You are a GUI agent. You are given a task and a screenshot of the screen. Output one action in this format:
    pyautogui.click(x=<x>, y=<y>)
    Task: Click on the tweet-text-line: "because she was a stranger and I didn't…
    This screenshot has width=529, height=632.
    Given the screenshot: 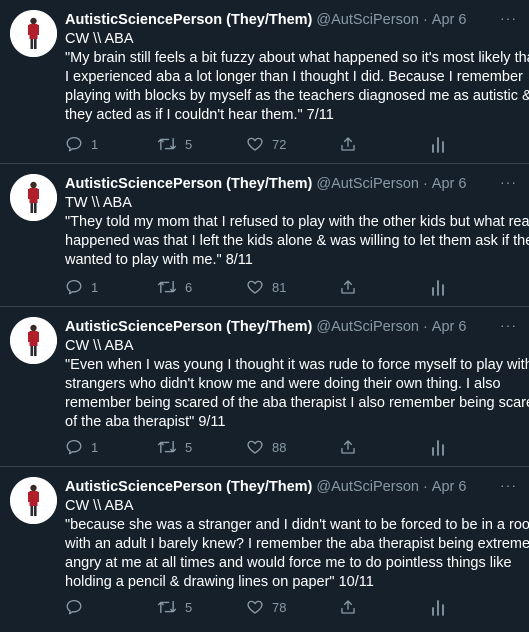 What is the action you would take?
    pyautogui.click(x=297, y=525)
    